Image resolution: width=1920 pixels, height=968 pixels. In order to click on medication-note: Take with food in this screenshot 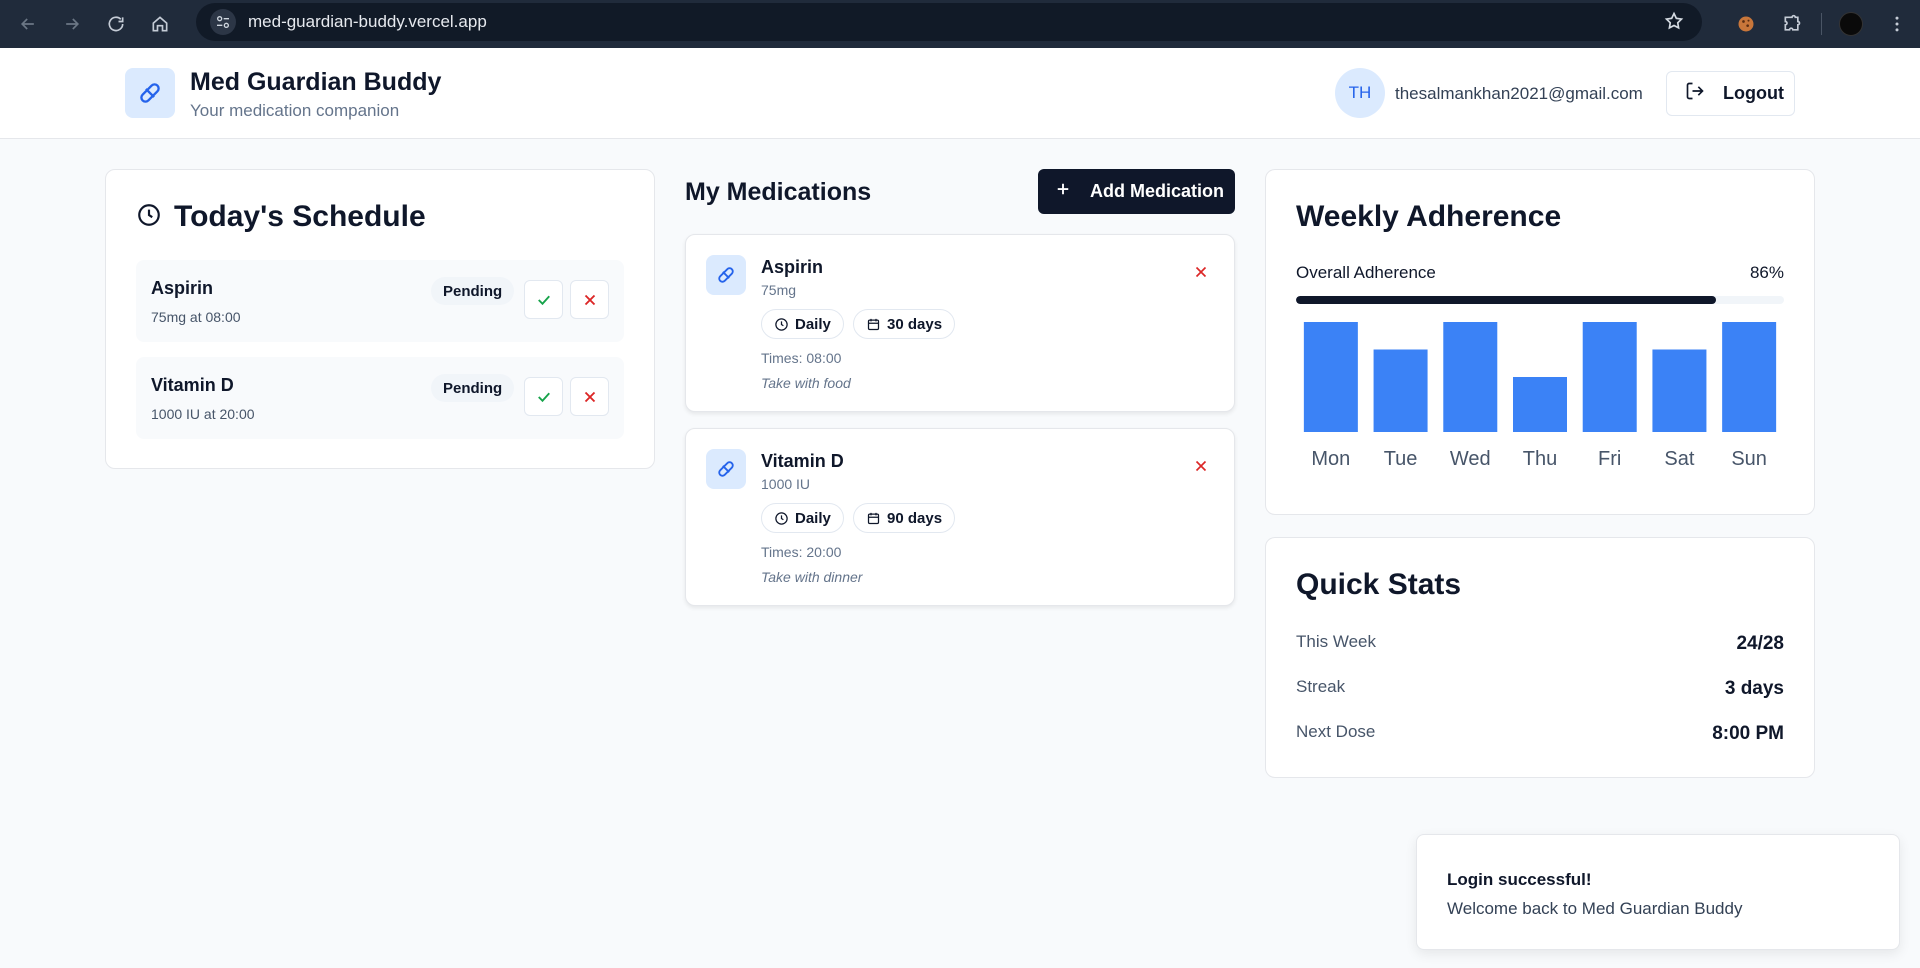, I will do `click(806, 383)`.